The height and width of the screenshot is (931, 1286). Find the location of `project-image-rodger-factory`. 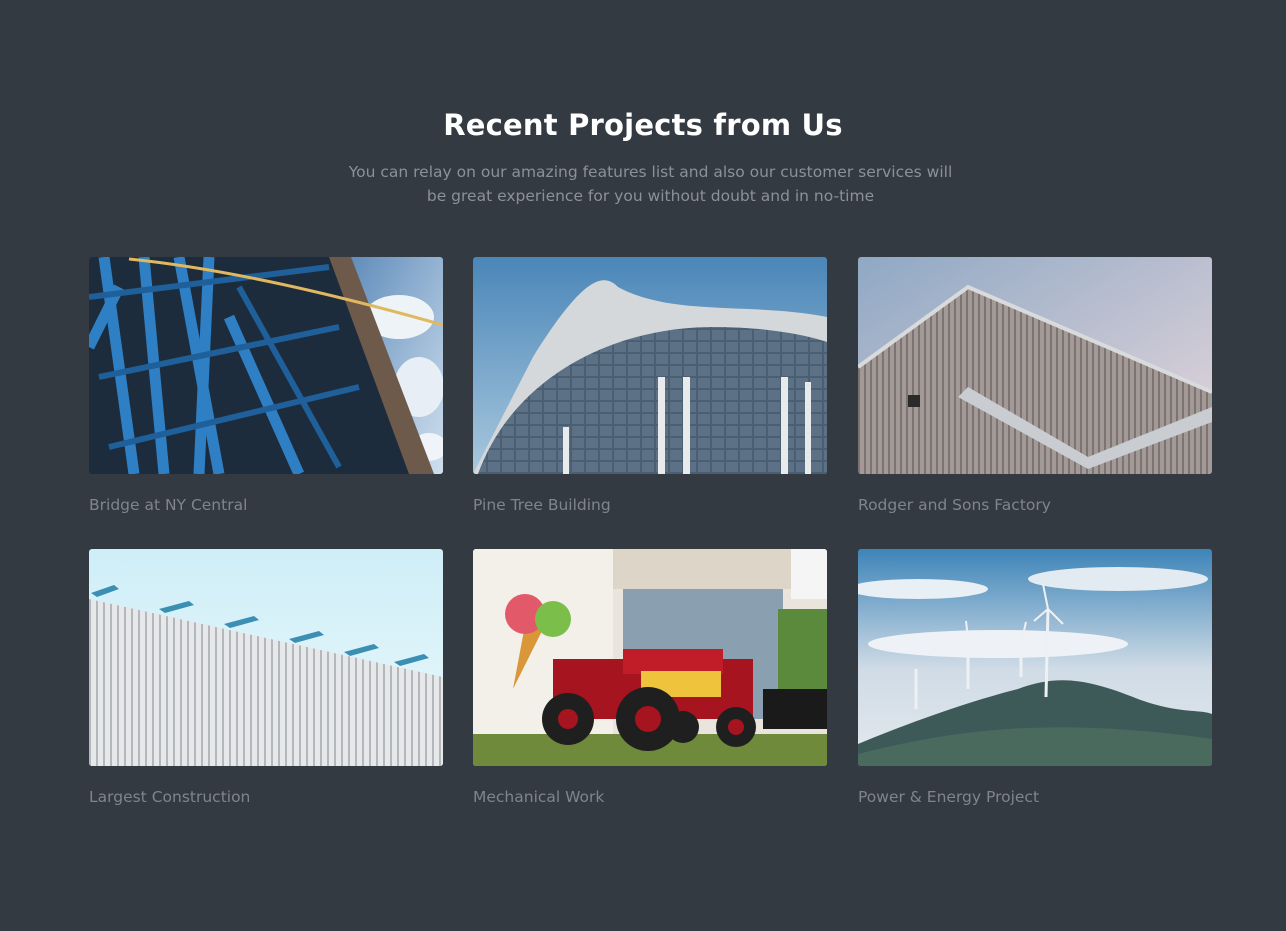

project-image-rodger-factory is located at coordinates (1035, 365).